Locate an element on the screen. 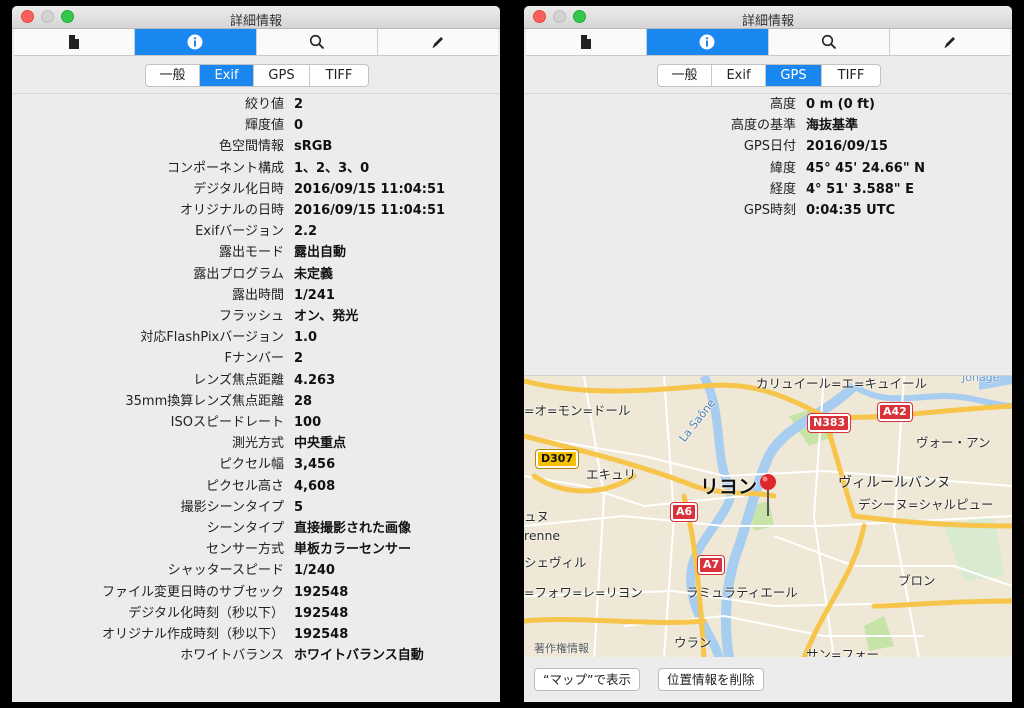 Image resolution: width=1024 pixels, height=708 pixels. info-row-label: GPS日付 is located at coordinates (769, 147).